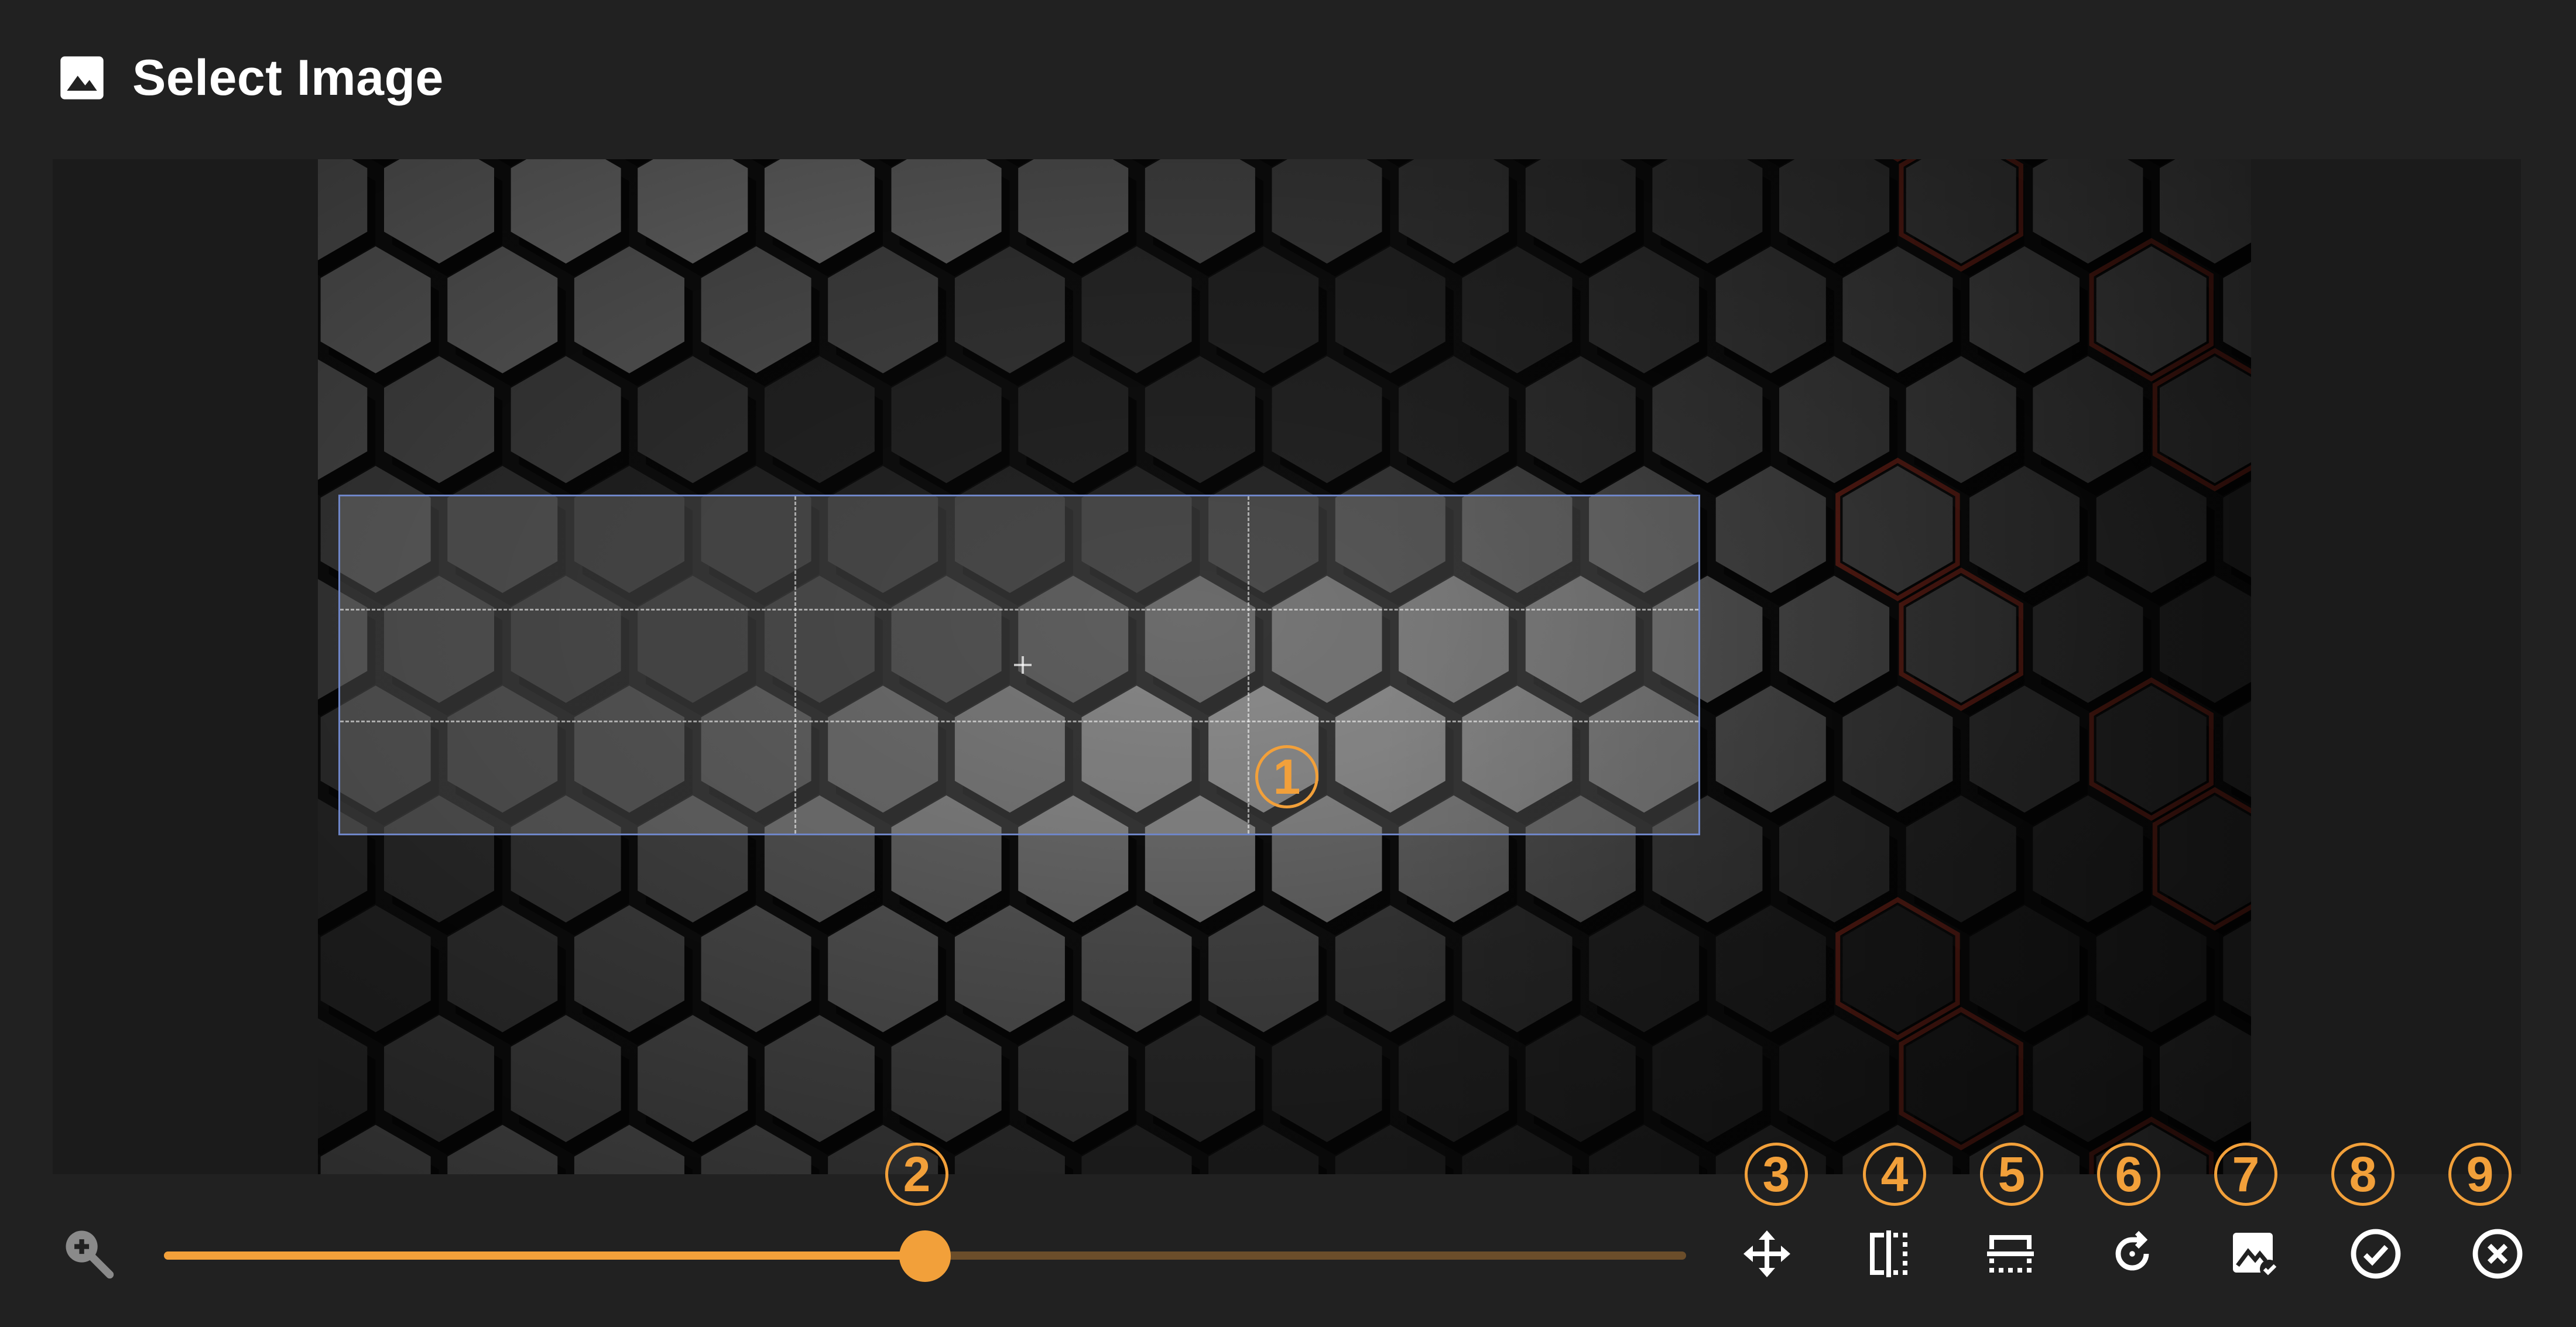 The height and width of the screenshot is (1327, 2576). I want to click on rotate-button, so click(2132, 1253).